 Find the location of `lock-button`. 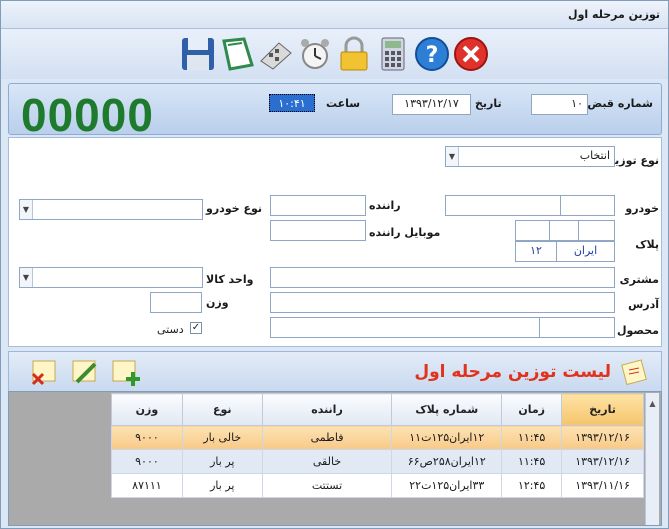

lock-button is located at coordinates (354, 54).